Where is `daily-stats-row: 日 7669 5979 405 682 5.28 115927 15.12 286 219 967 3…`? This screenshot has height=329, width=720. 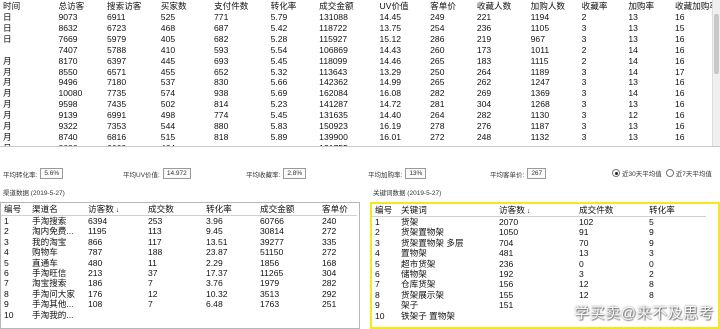
daily-stats-row: 日 7669 5979 405 682 5.28 115927 15.12 286 219 967 3… is located at coordinates (360, 39).